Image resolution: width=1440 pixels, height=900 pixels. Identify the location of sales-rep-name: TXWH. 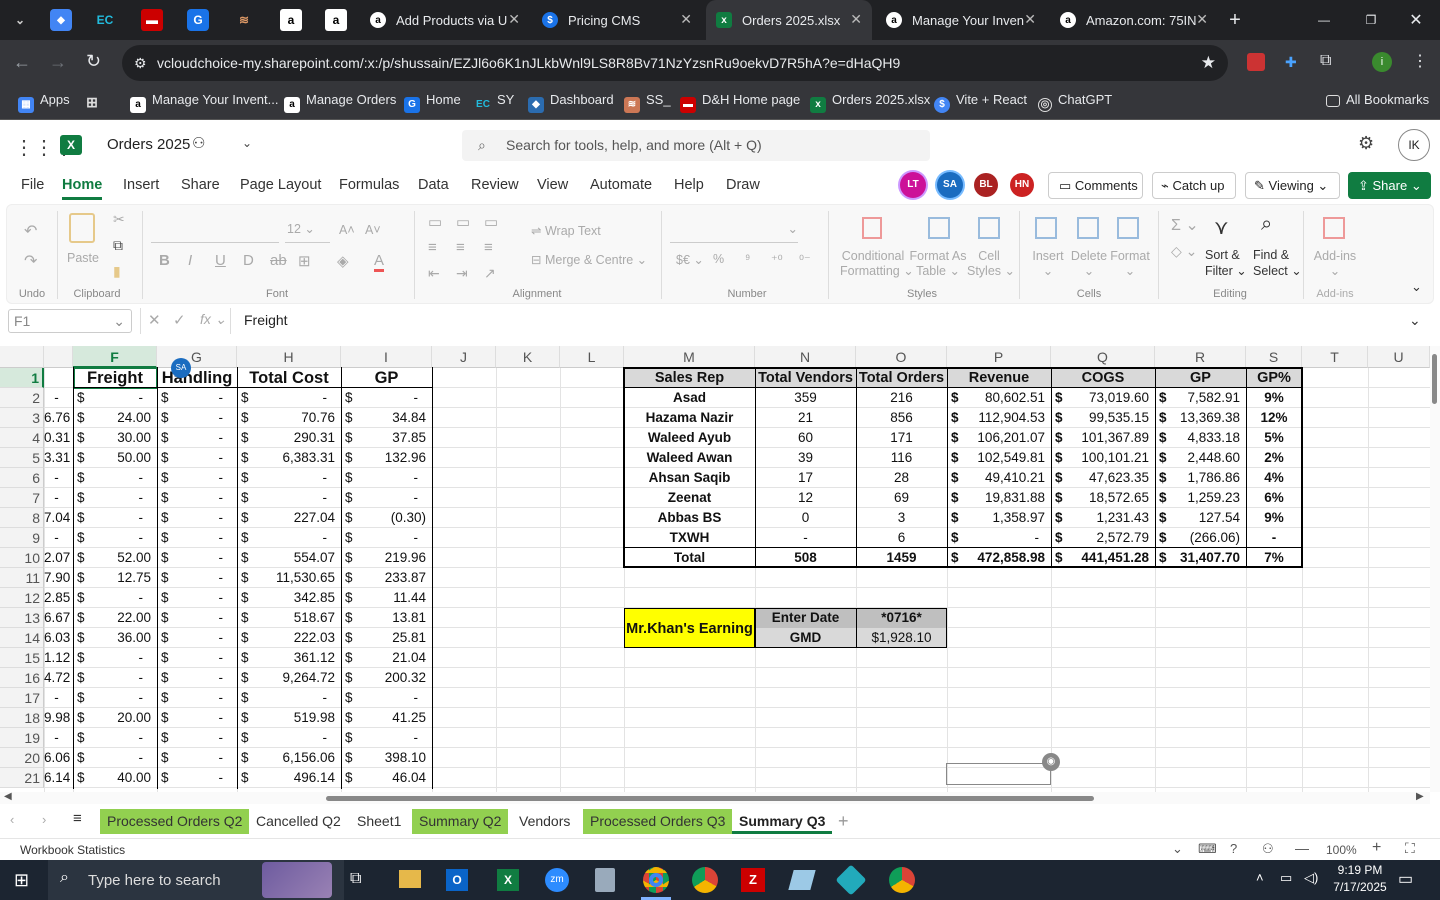
(689, 538).